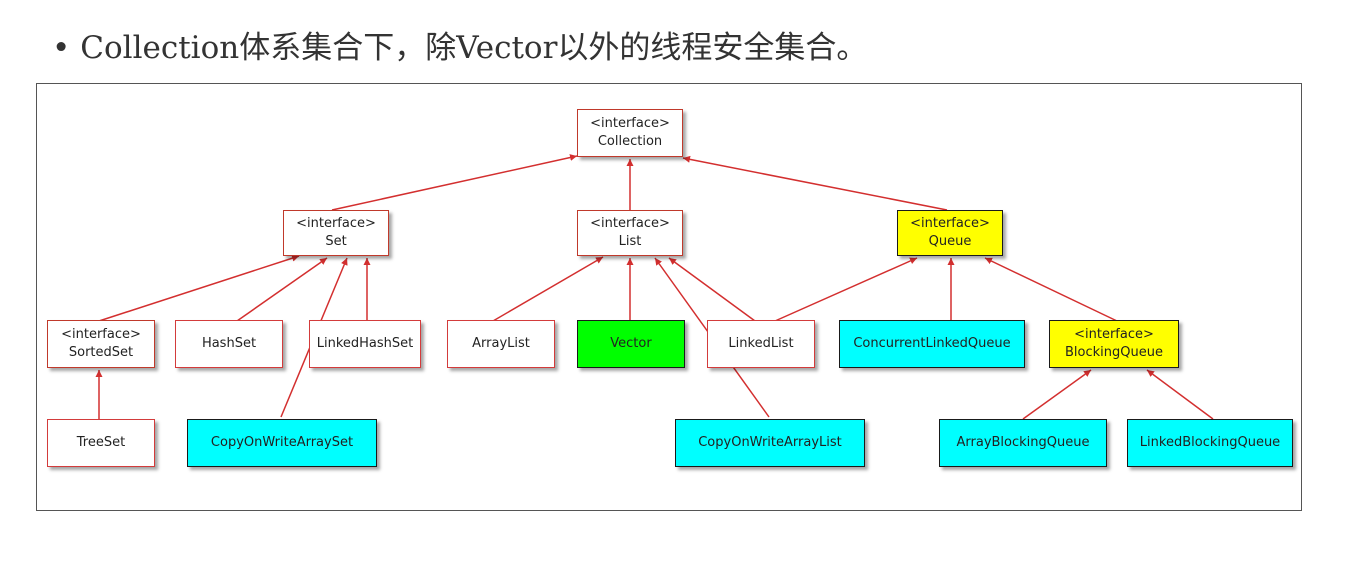 The height and width of the screenshot is (576, 1370). I want to click on blockingqueue-name: BlockingQueue, so click(1114, 352).